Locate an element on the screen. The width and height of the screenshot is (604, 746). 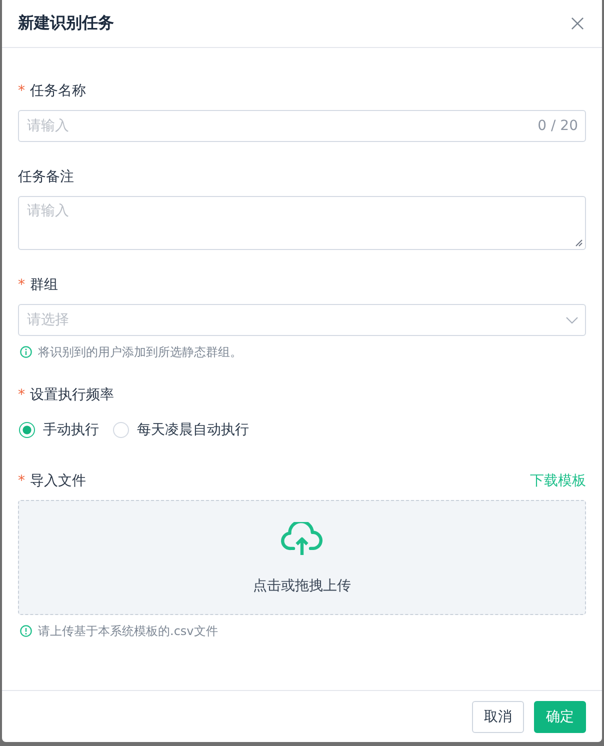
radio-option: 每天凌晨自动执行 is located at coordinates (181, 430).